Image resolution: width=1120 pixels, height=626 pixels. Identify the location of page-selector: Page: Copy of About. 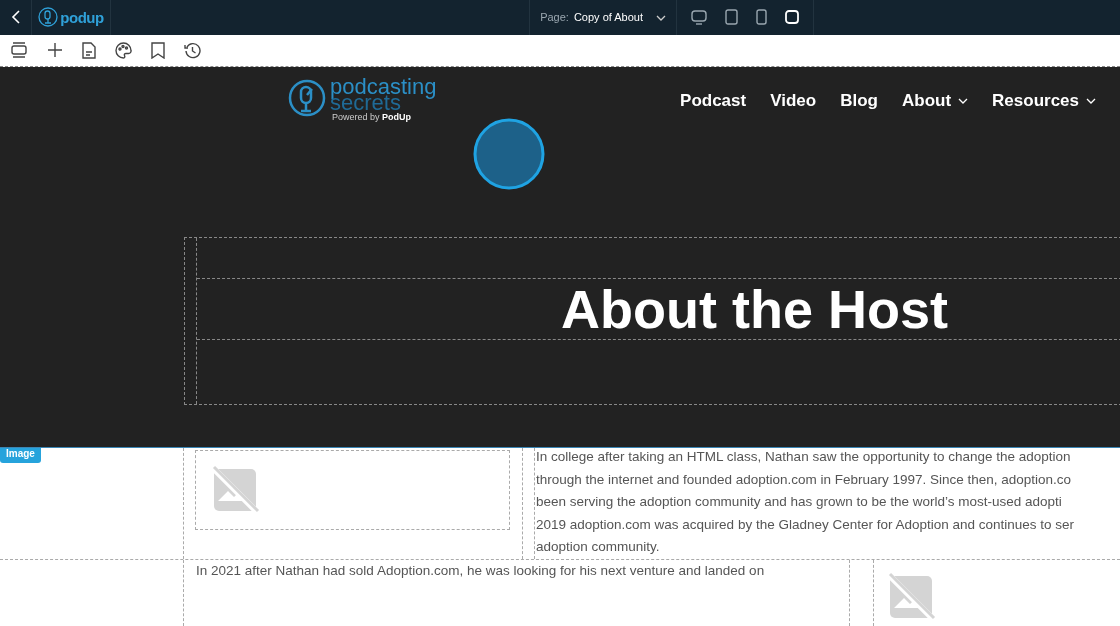
(603, 17).